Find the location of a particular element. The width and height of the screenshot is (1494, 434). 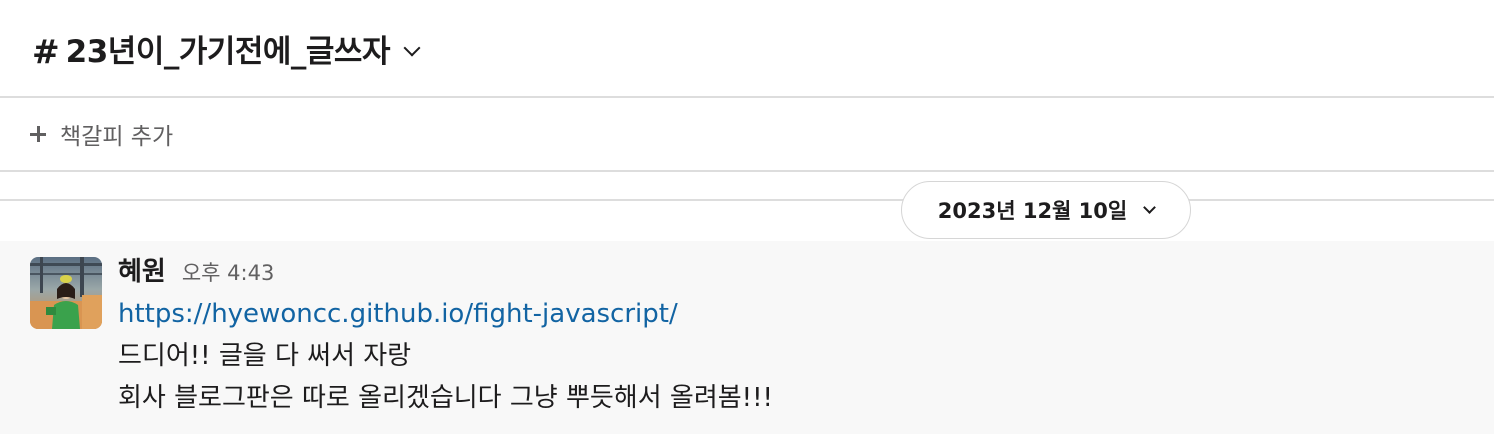

avatar is located at coordinates (66, 293).